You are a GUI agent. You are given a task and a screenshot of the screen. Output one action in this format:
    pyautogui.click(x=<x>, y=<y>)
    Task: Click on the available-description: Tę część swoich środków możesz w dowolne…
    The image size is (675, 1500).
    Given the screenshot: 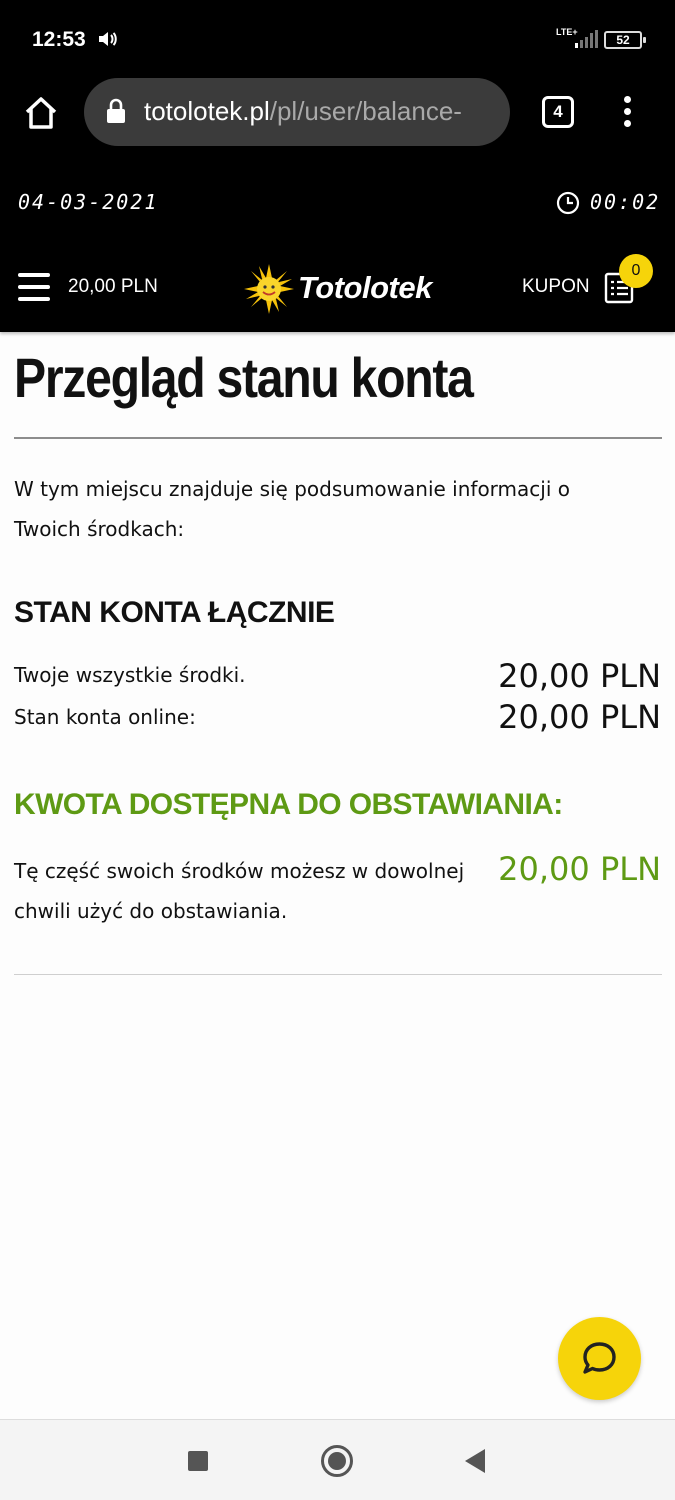 What is the action you would take?
    pyautogui.click(x=239, y=891)
    